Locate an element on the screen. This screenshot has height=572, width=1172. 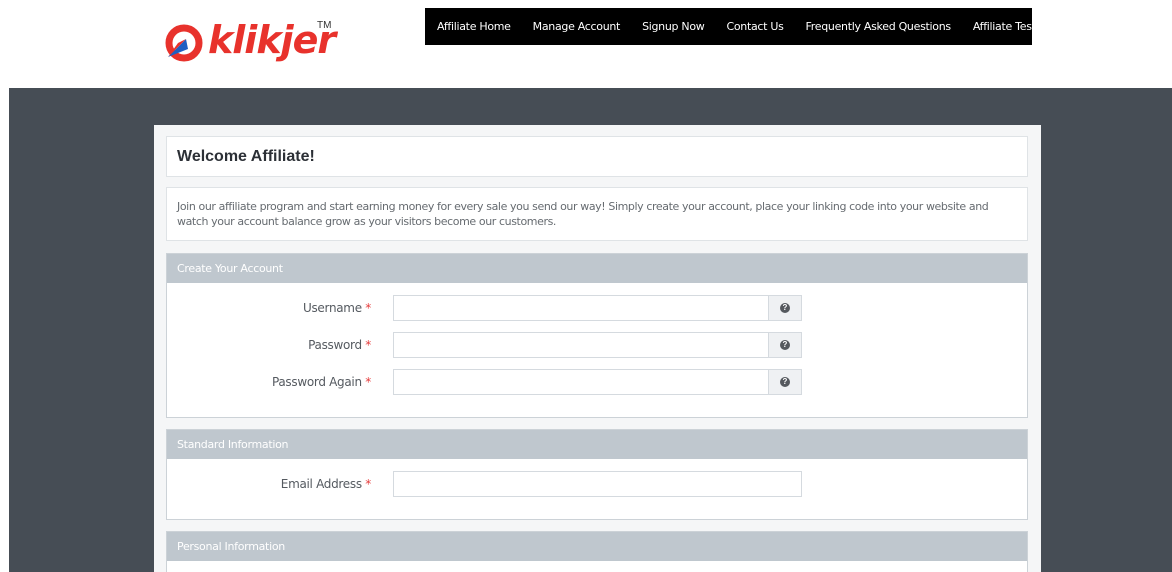
nav-manage-account: Manage Account is located at coordinates (577, 26).